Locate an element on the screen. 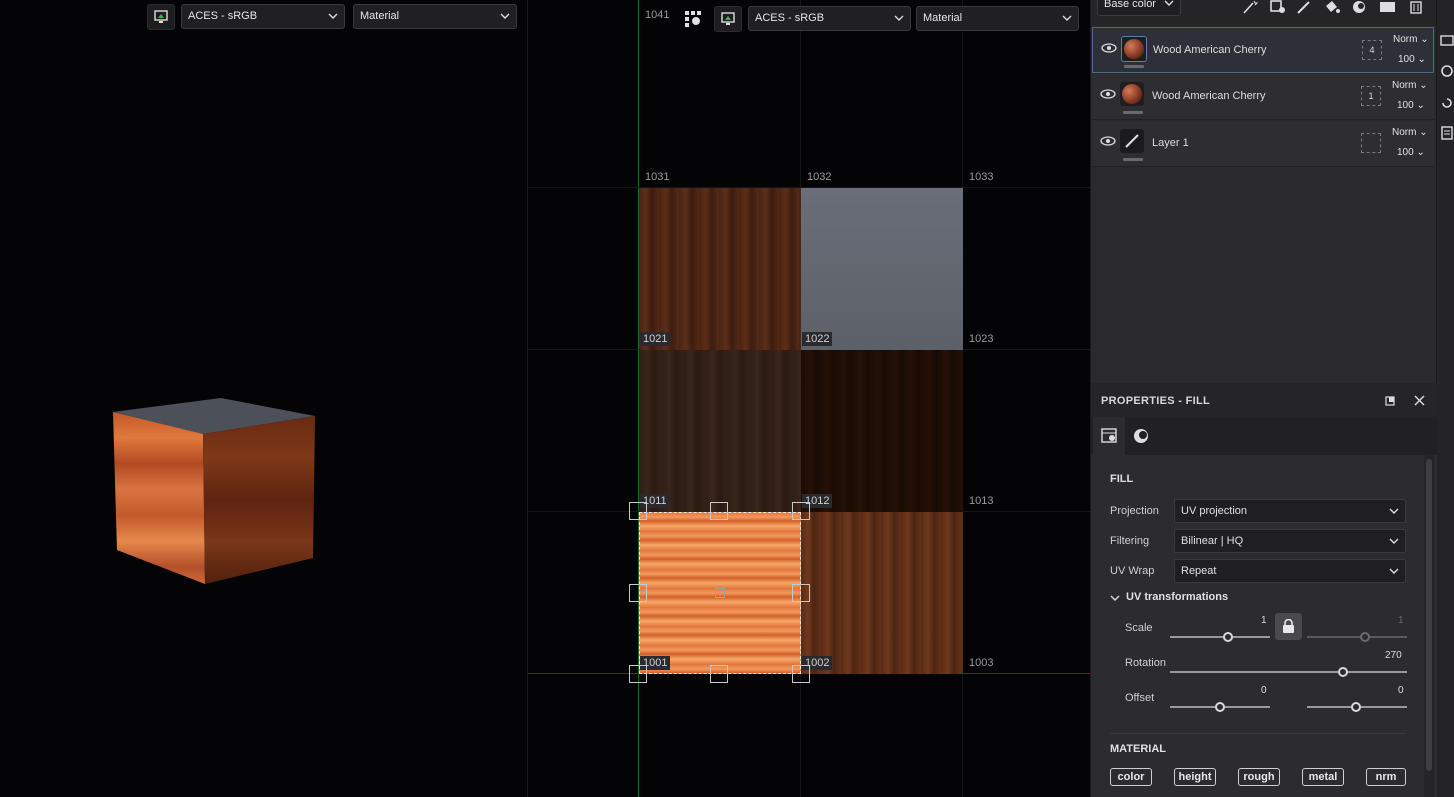 Image resolution: width=1454 pixels, height=797 pixels. grid-options-icon is located at coordinates (693, 19).